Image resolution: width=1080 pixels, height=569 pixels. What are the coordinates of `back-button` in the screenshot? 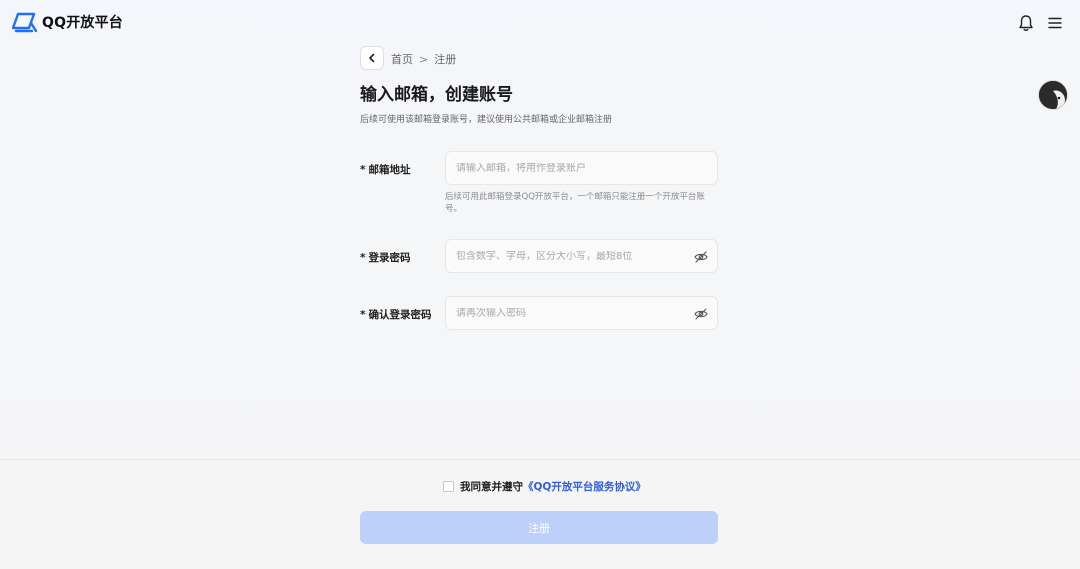 It's located at (372, 58).